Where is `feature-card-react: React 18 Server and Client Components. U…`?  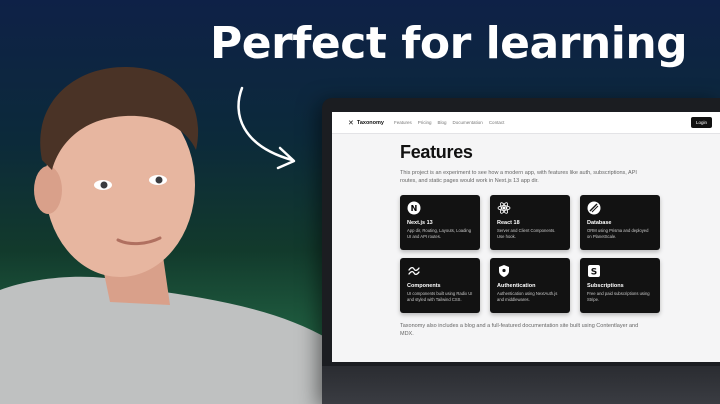 feature-card-react: React 18 Server and Client Components. U… is located at coordinates (530, 222).